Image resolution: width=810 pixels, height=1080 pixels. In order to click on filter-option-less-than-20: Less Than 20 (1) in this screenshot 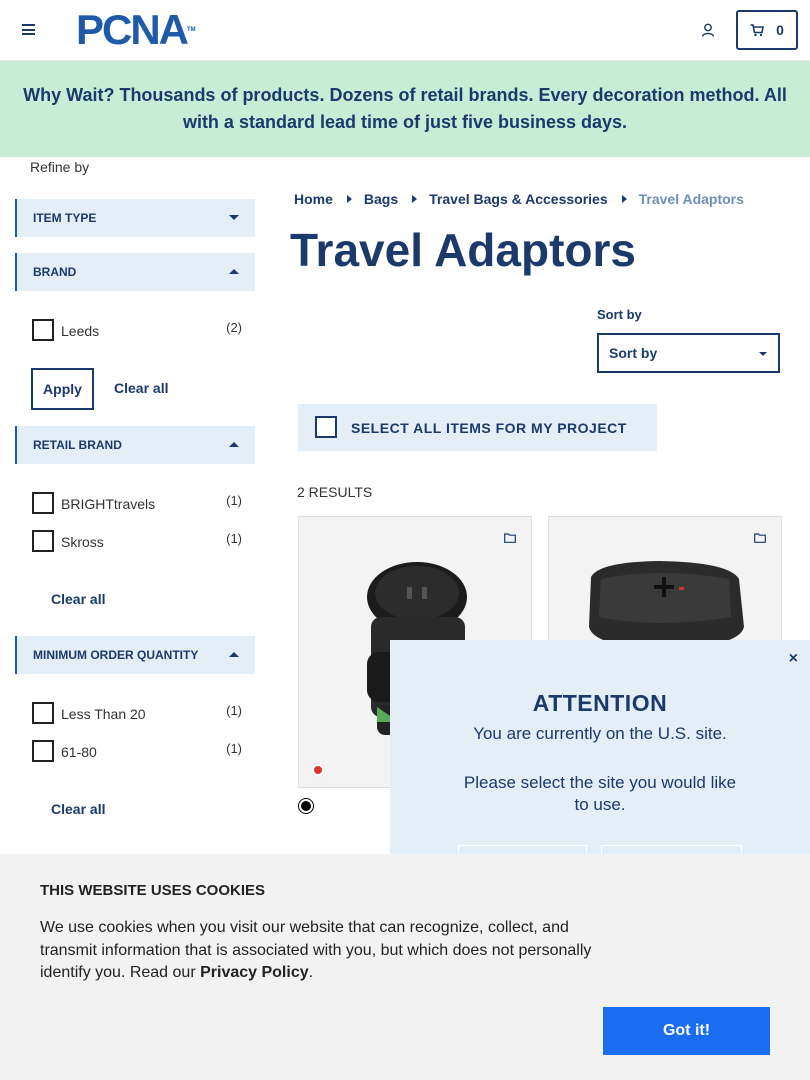, I will do `click(137, 713)`.